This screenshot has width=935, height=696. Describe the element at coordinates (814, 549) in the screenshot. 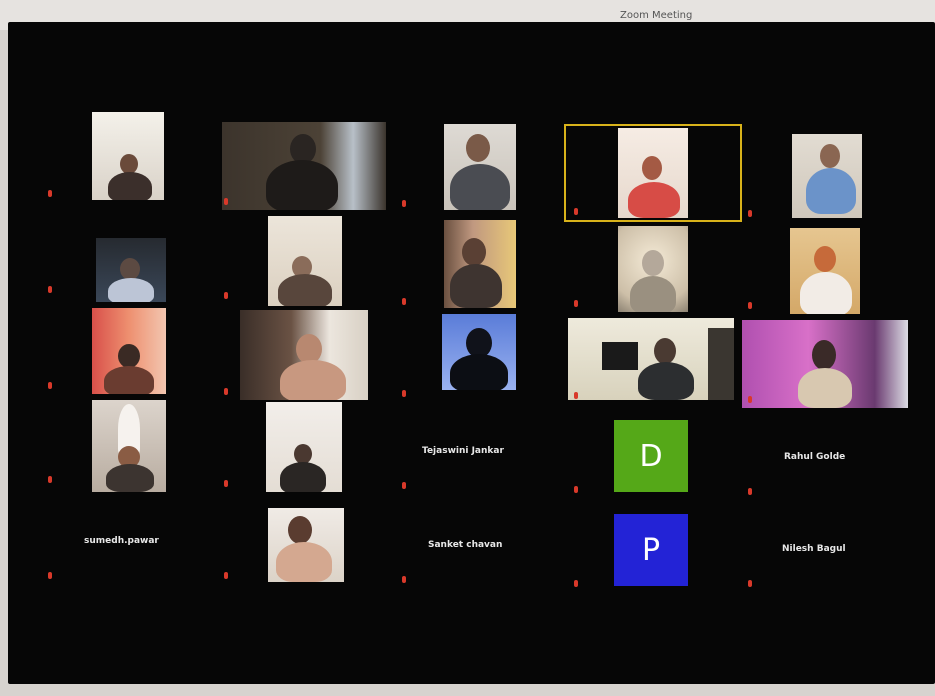

I see `participant-display-name: Nilesh Bagul` at that location.